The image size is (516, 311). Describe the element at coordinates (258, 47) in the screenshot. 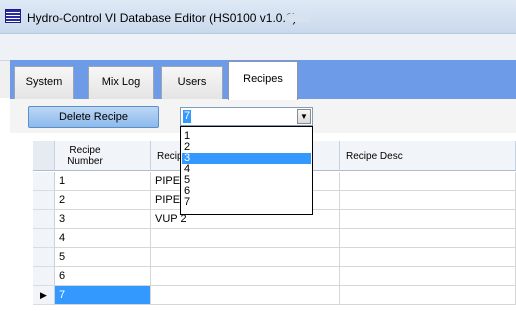

I see `menu-band` at that location.